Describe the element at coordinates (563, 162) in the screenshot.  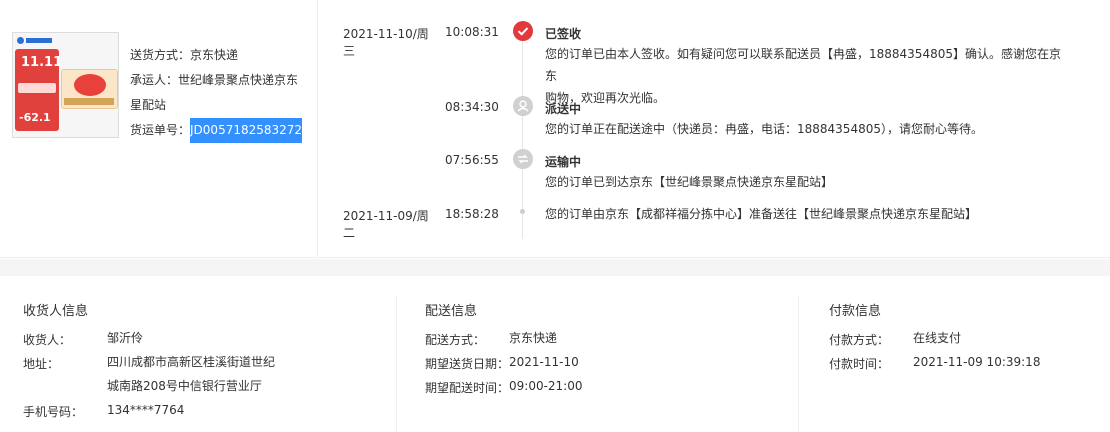
I see `timeline-status: 运输中` at that location.